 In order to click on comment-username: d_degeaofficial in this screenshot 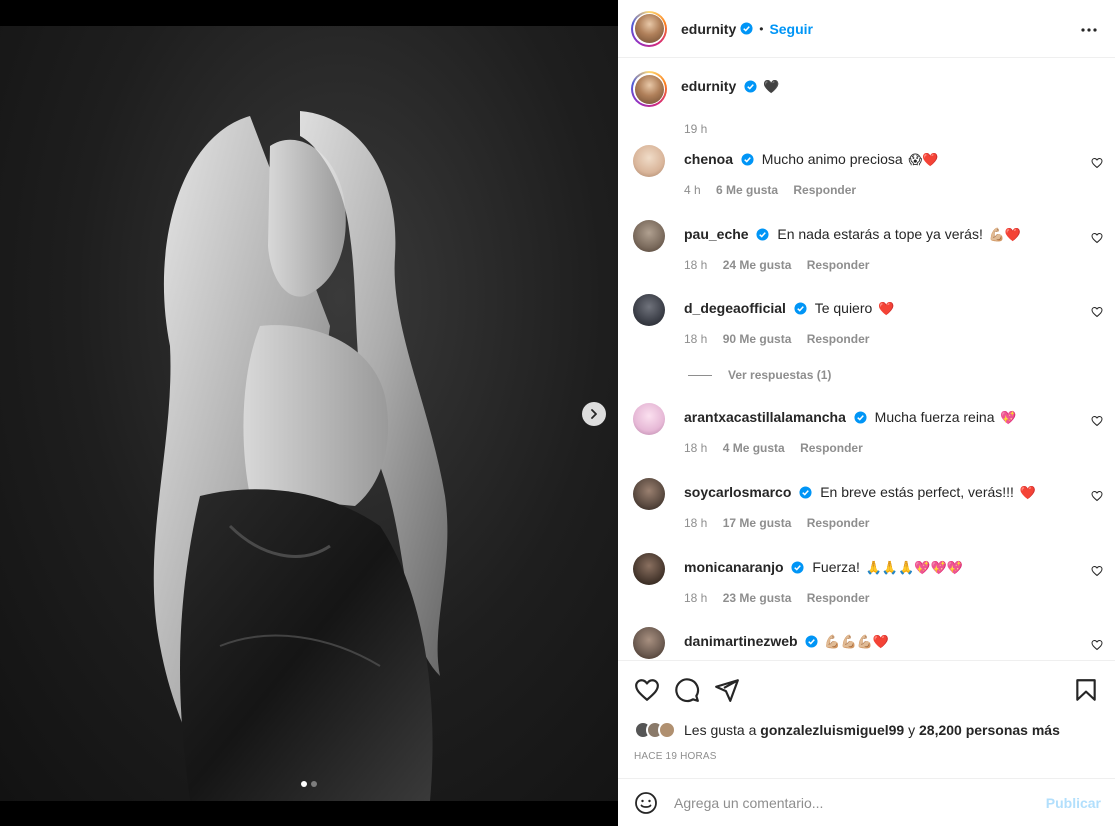, I will do `click(735, 308)`.